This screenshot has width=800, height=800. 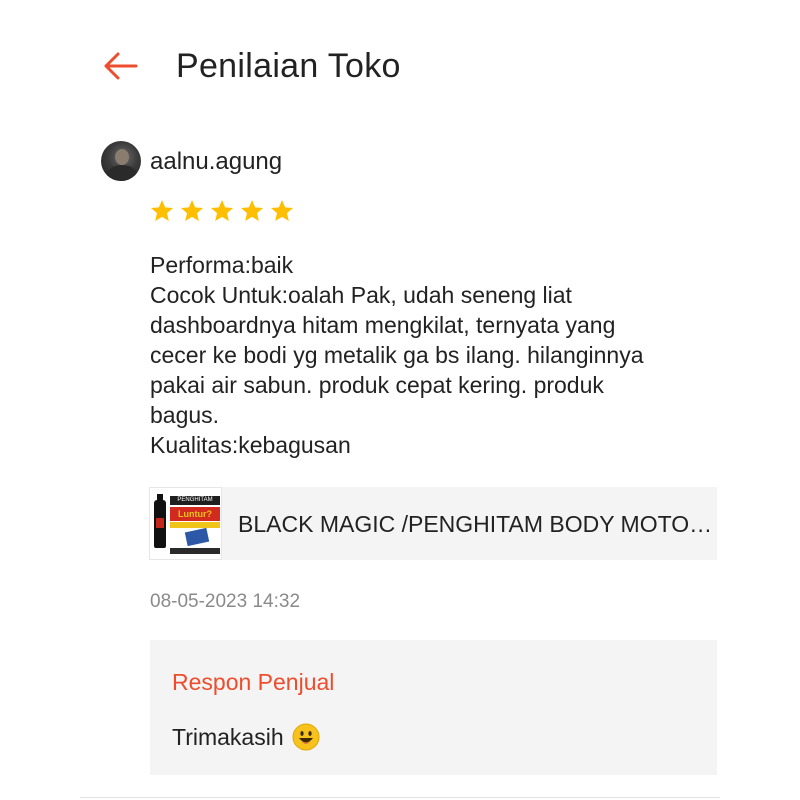 I want to click on seller-response-text: Trimakasih, so click(x=228, y=737).